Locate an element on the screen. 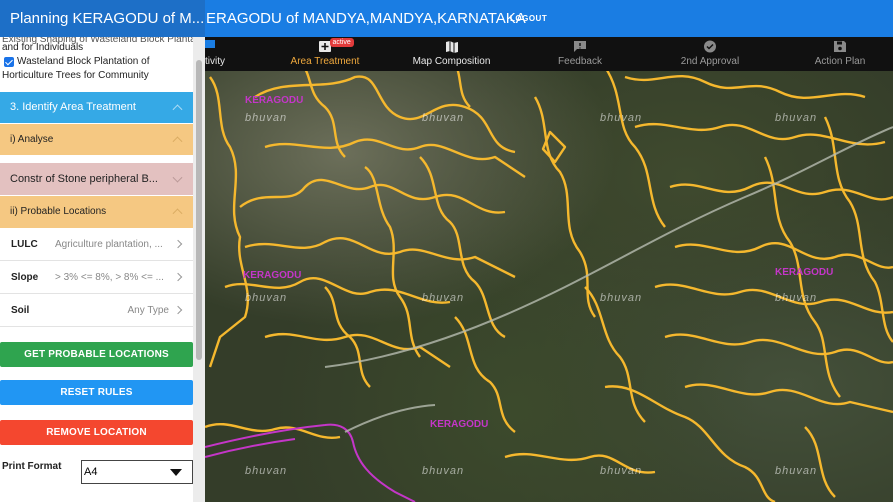 This screenshot has height=502, width=893. save-icon is located at coordinates (840, 46).